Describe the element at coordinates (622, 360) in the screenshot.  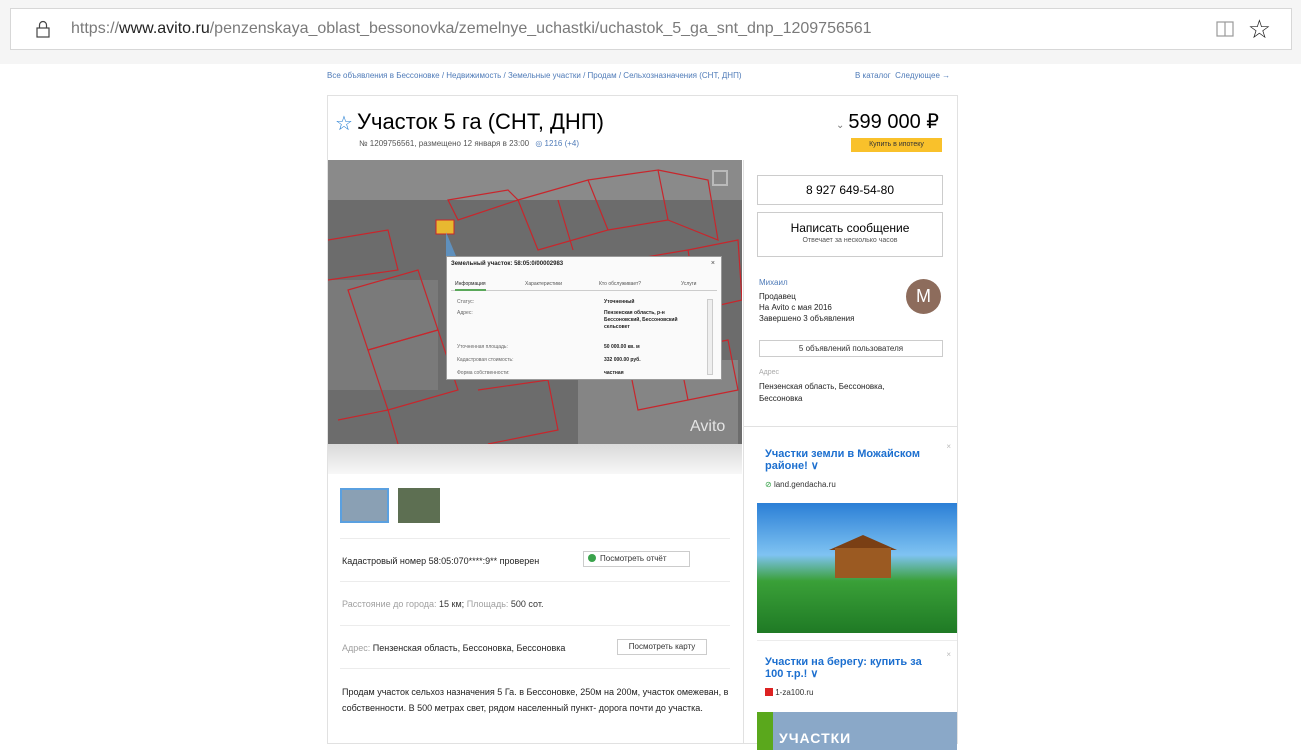
I see `popup-value-cost: 332 000.00 руб.` at that location.